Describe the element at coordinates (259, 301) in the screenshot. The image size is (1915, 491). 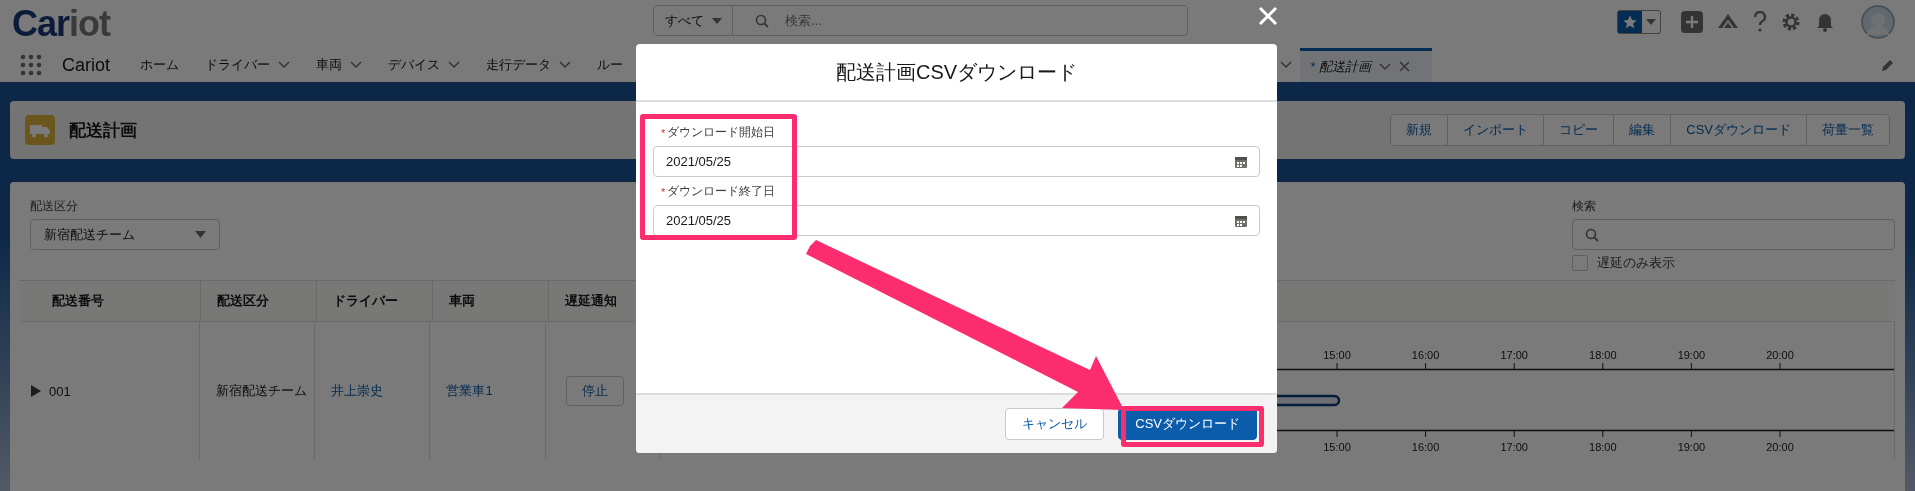
I see `column-header: 配送区分` at that location.